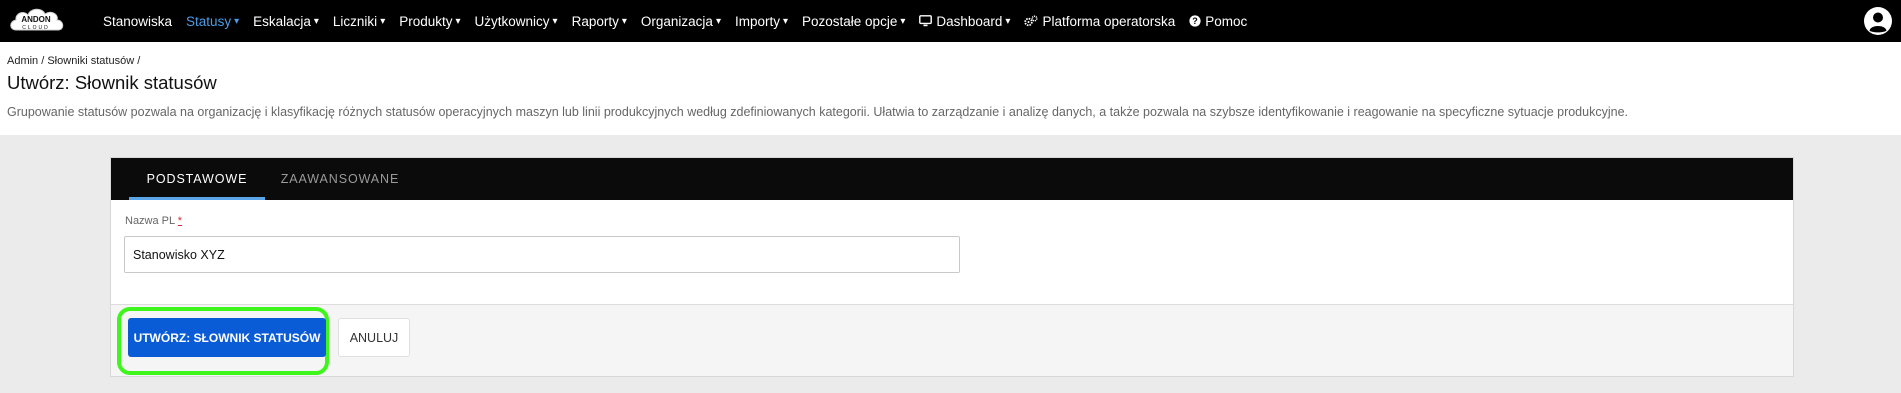 The height and width of the screenshot is (393, 1901). I want to click on question-circle-icon: ?, so click(1195, 21).